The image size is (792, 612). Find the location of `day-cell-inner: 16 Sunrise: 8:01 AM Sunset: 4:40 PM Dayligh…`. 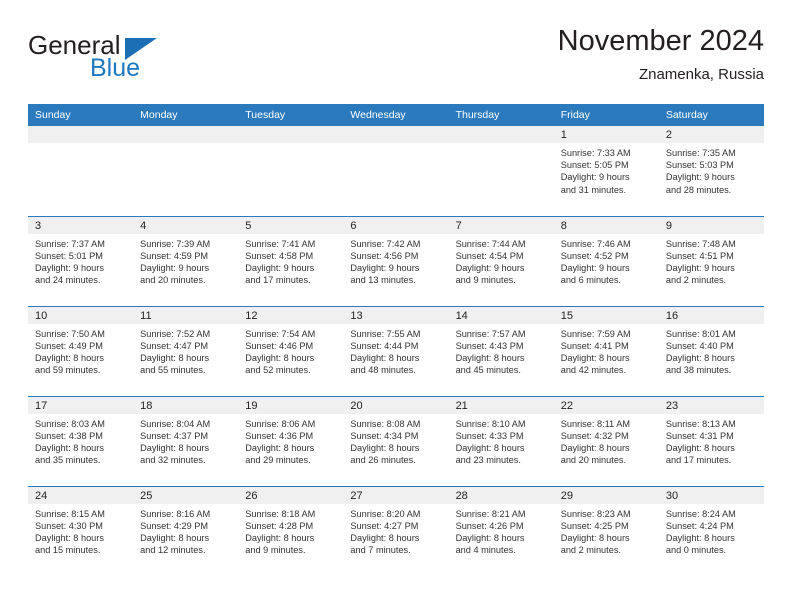

day-cell-inner: 16 Sunrise: 8:01 AM Sunset: 4:40 PM Dayligh… is located at coordinates (711, 351).